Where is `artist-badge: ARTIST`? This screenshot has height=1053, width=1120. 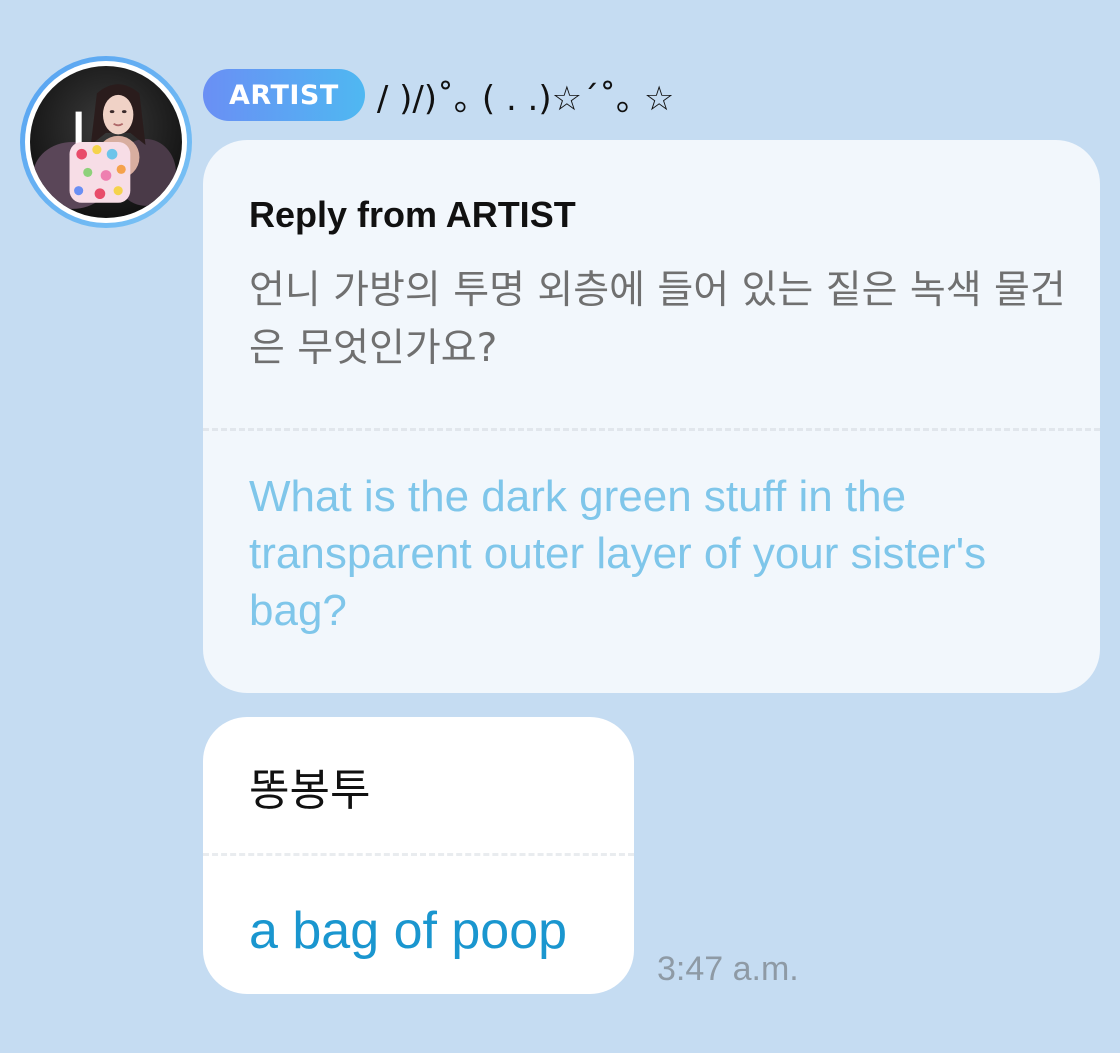 artist-badge: ARTIST is located at coordinates (284, 95).